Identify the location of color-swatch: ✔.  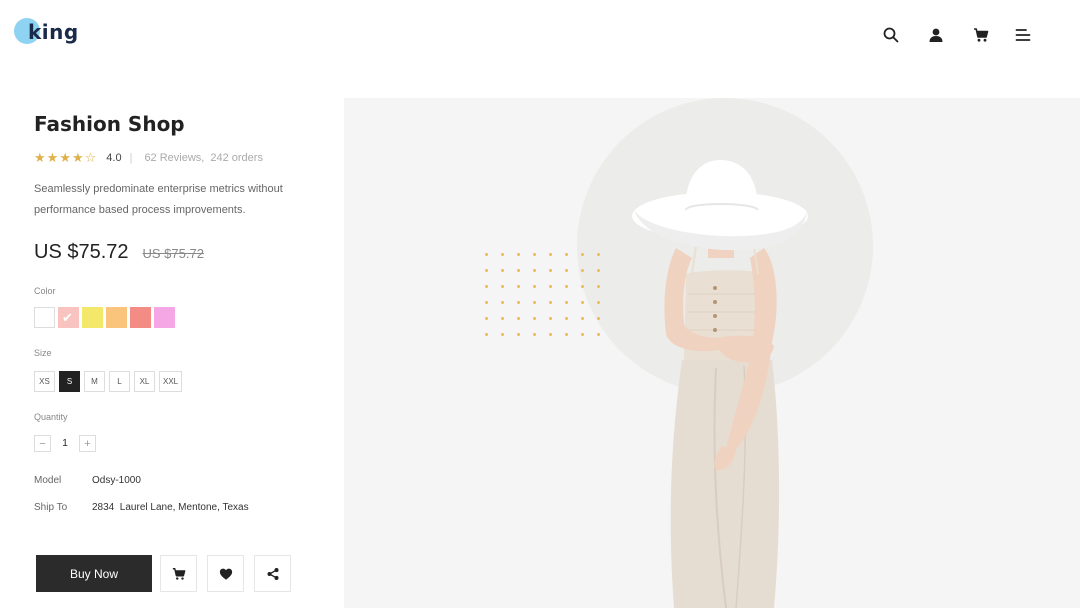
(68, 317).